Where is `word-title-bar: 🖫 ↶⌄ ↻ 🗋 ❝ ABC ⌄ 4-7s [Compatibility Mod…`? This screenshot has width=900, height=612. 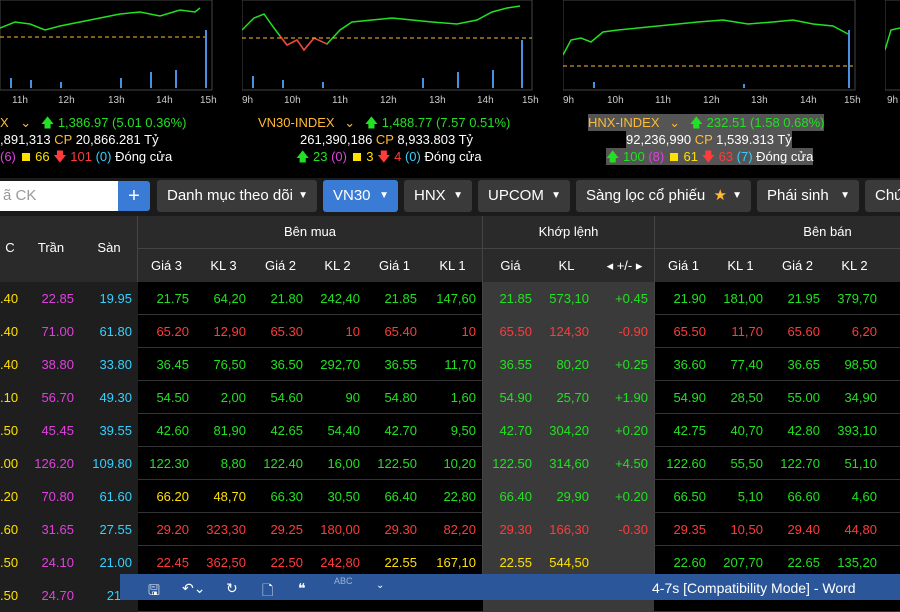
word-title-bar: 🖫 ↶⌄ ↻ 🗋 ❝ ABC ⌄ 4-7s [Compatibility Mod… is located at coordinates (510, 587).